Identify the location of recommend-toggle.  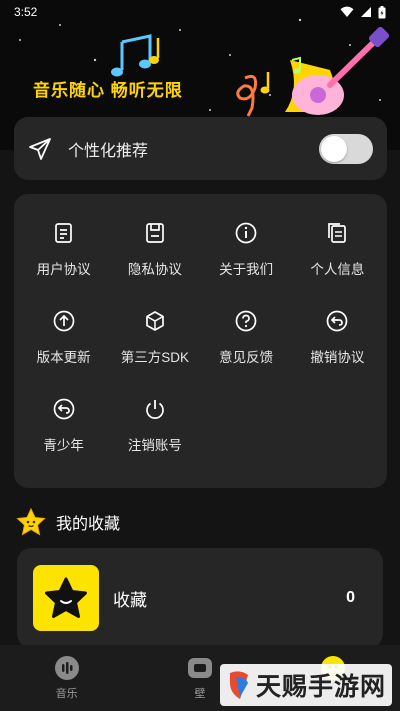
(346, 148).